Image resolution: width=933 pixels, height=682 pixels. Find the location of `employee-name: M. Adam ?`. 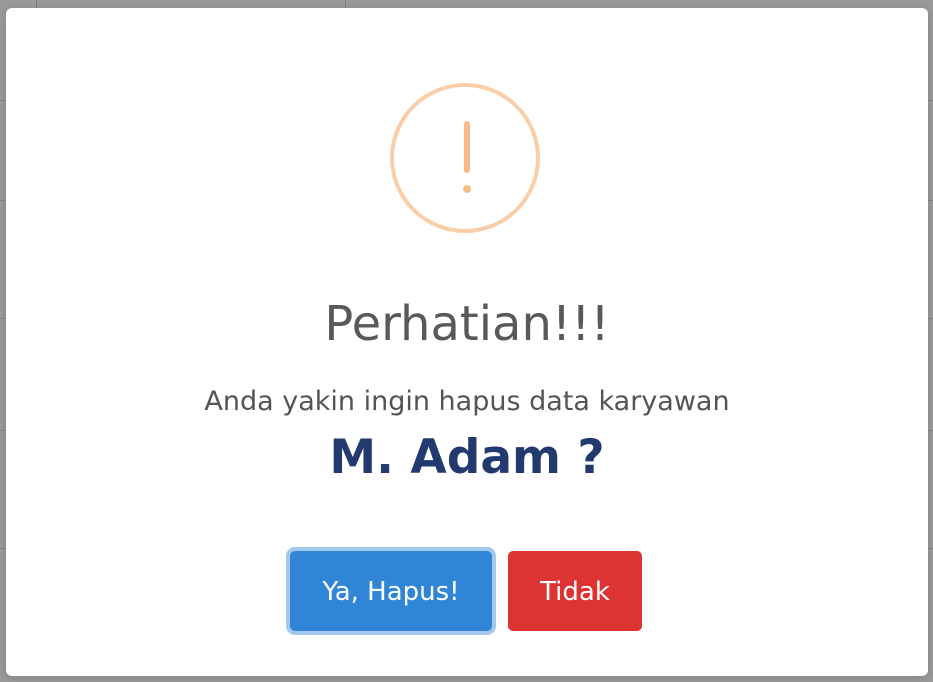

employee-name: M. Adam ? is located at coordinates (467, 457).